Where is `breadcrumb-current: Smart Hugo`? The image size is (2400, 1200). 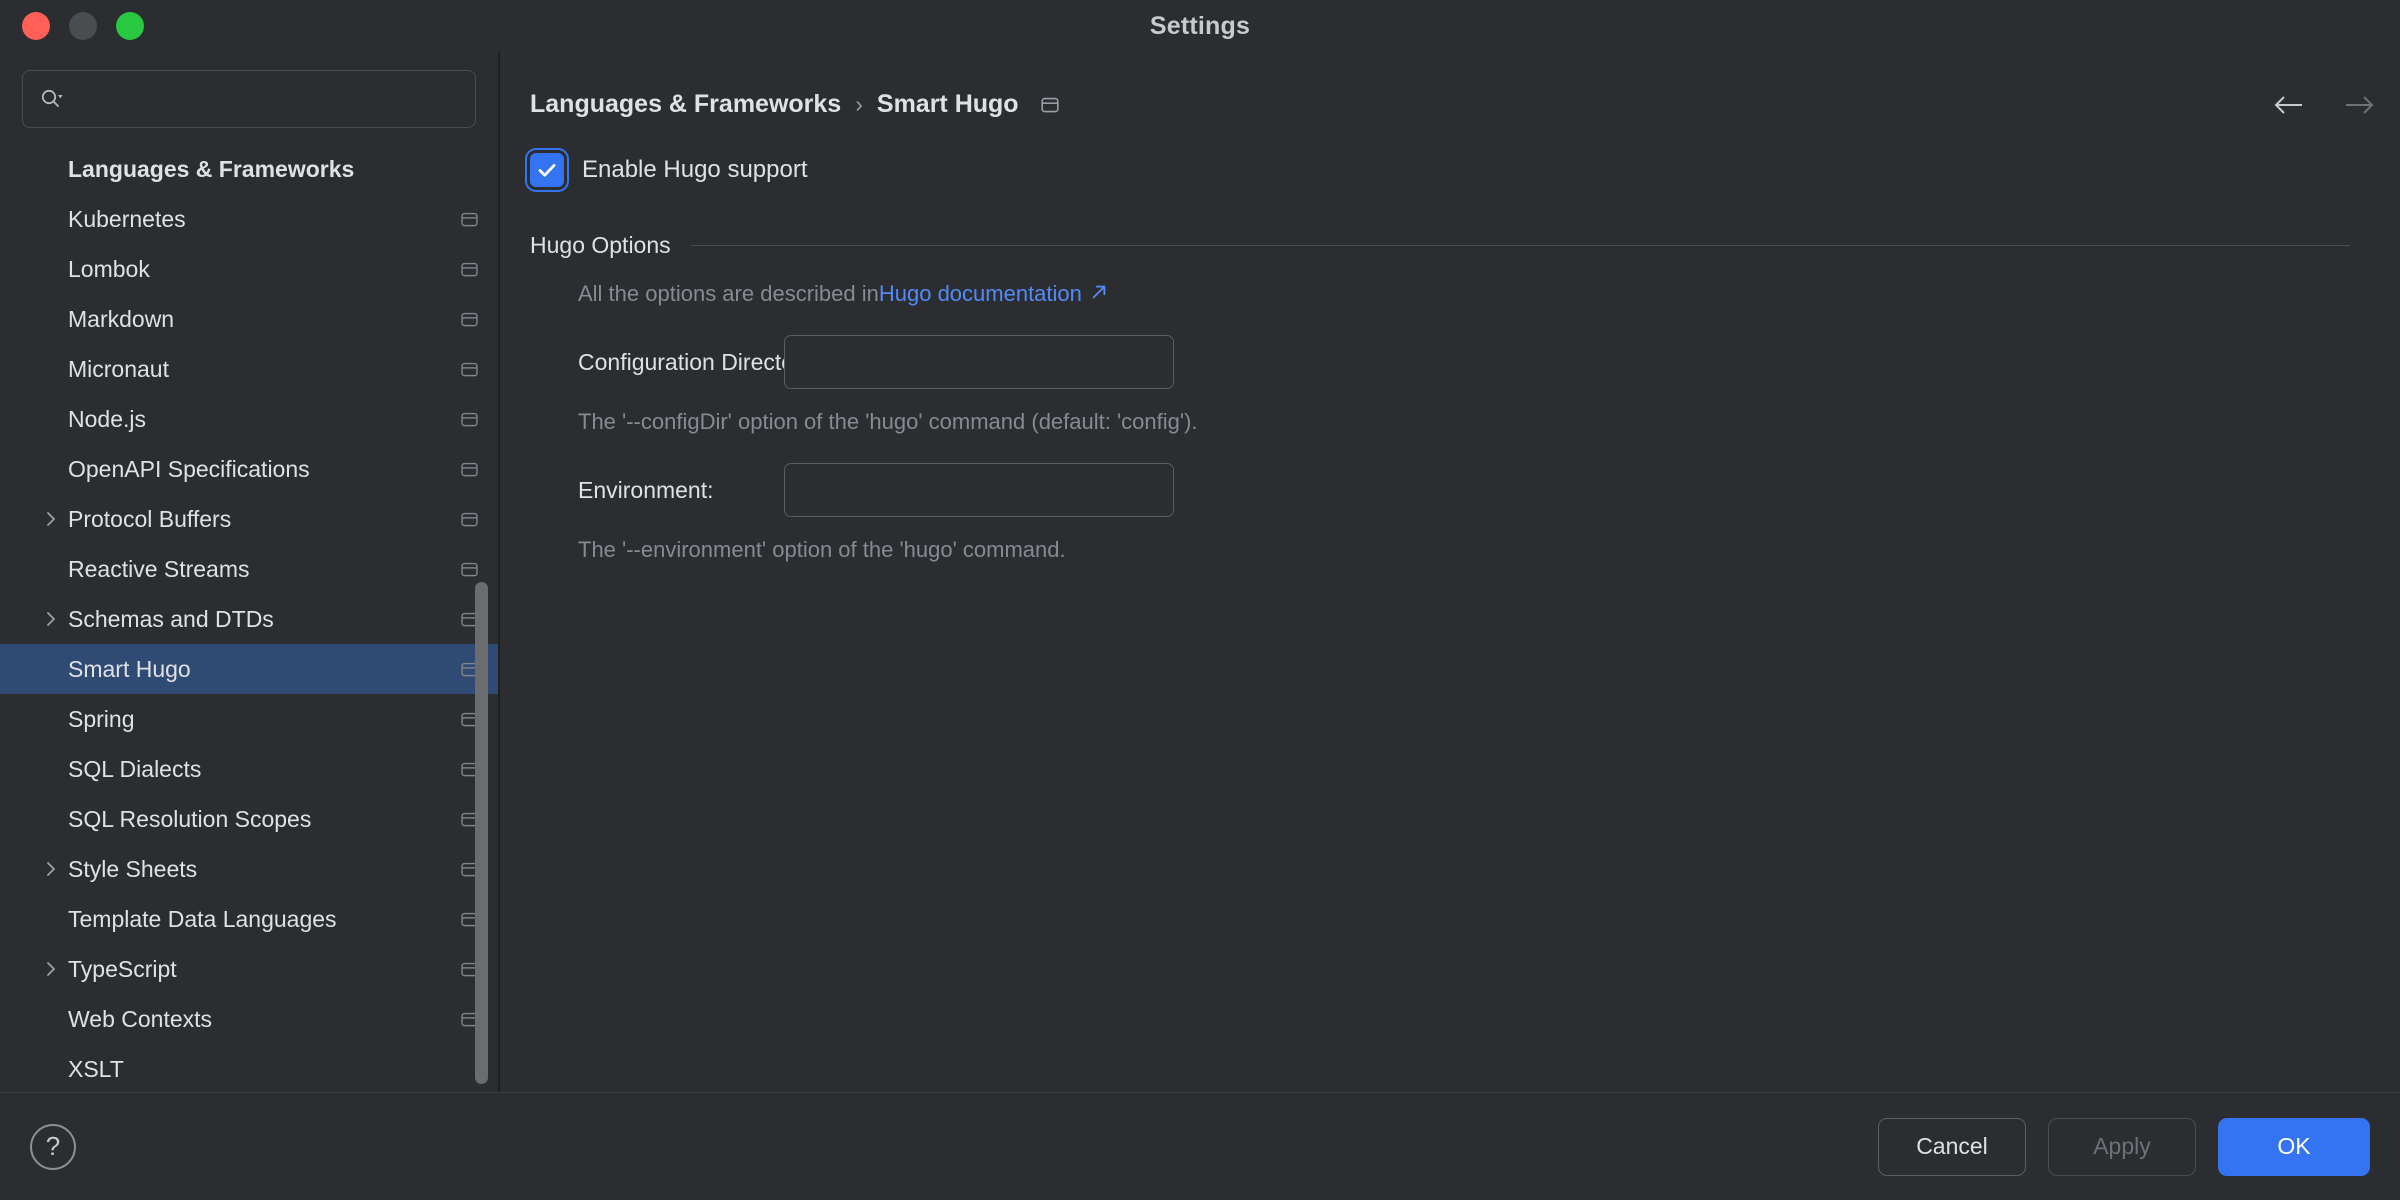 breadcrumb-current: Smart Hugo is located at coordinates (947, 104).